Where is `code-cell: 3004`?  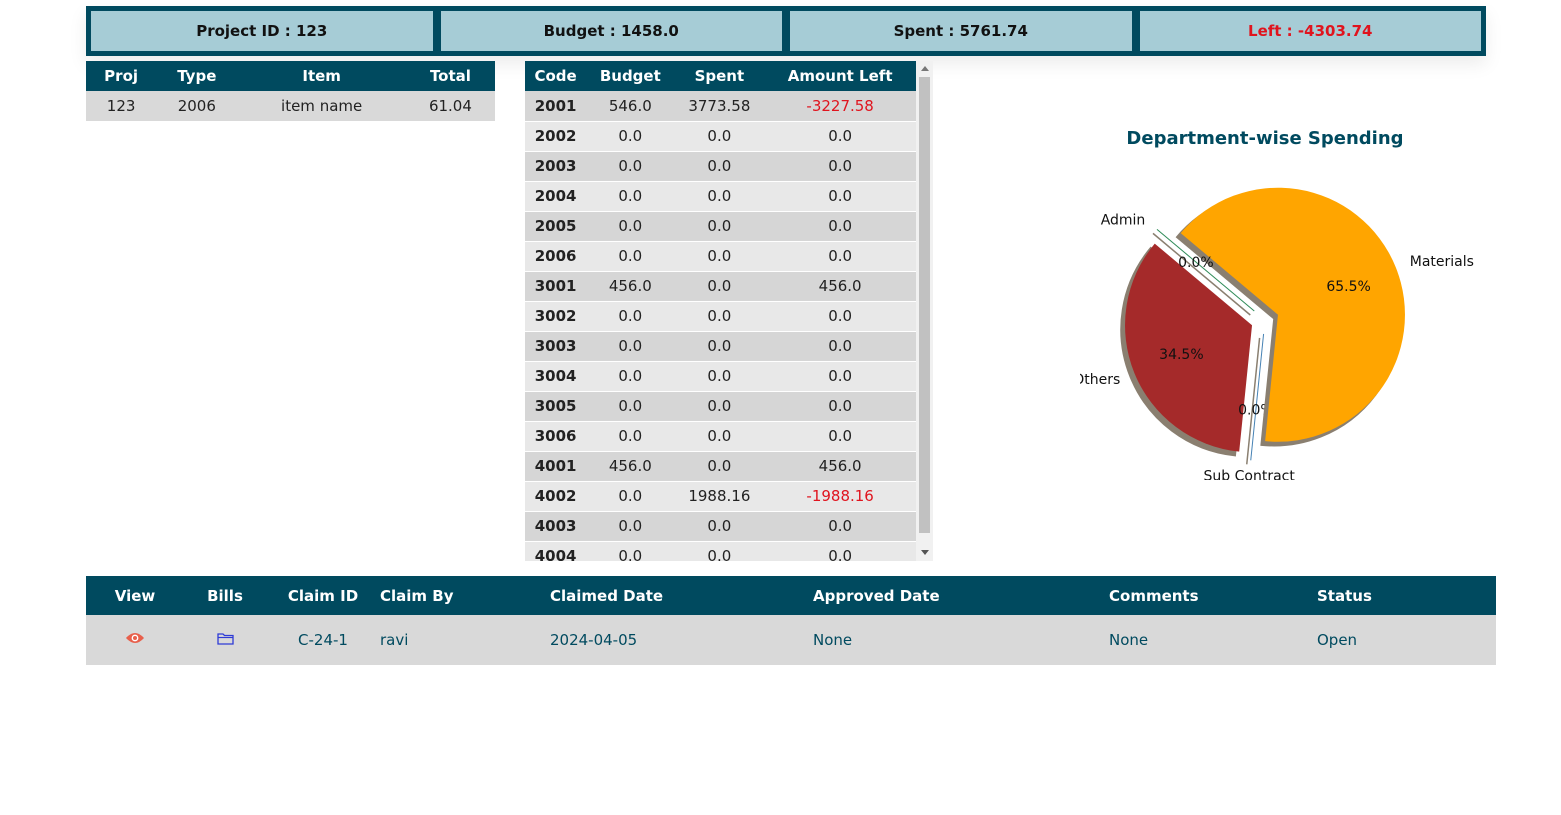
code-cell: 3004 is located at coordinates (556, 376).